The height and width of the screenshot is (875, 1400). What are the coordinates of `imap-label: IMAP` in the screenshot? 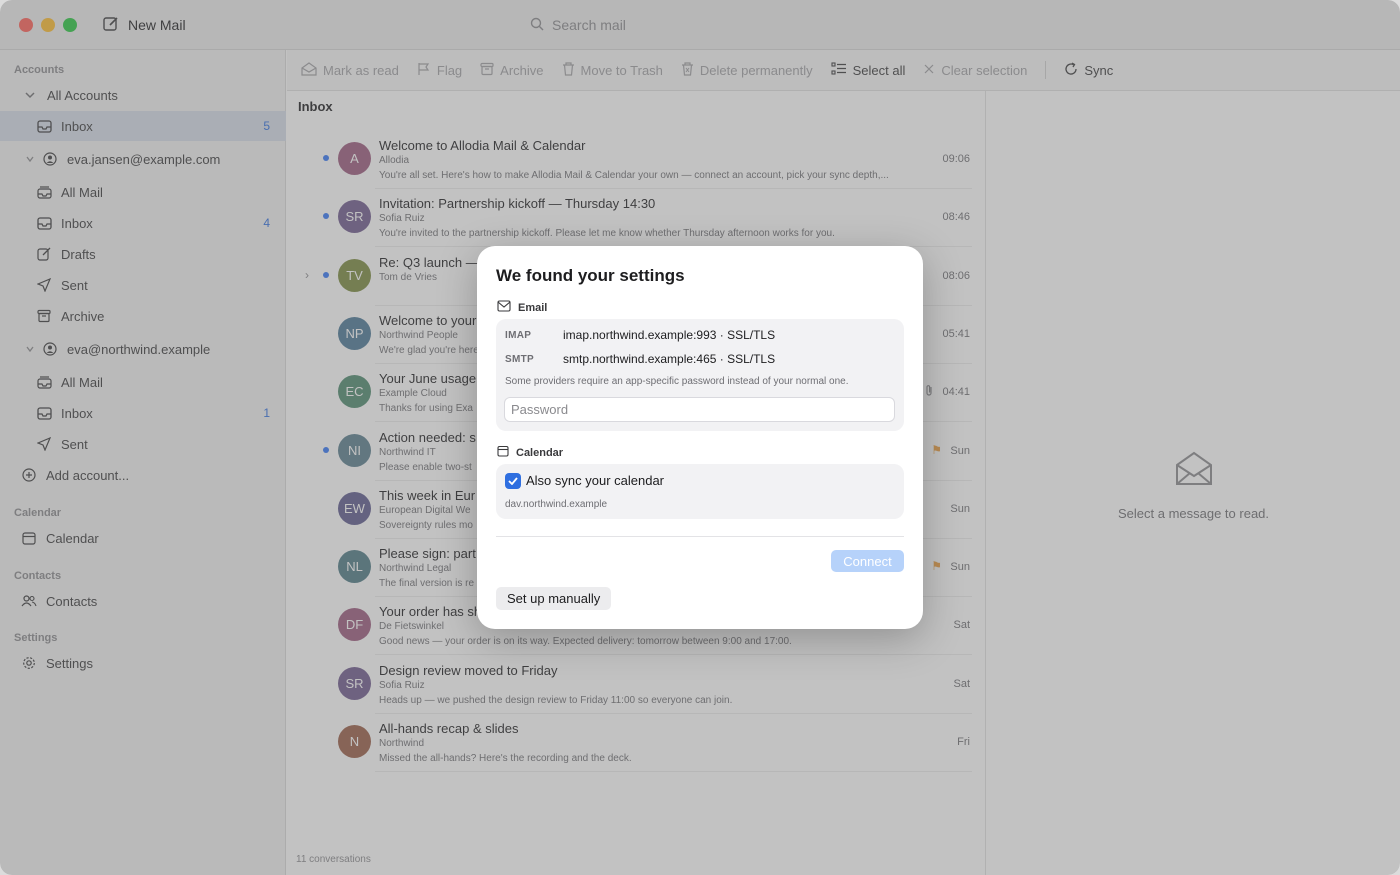 It's located at (518, 335).